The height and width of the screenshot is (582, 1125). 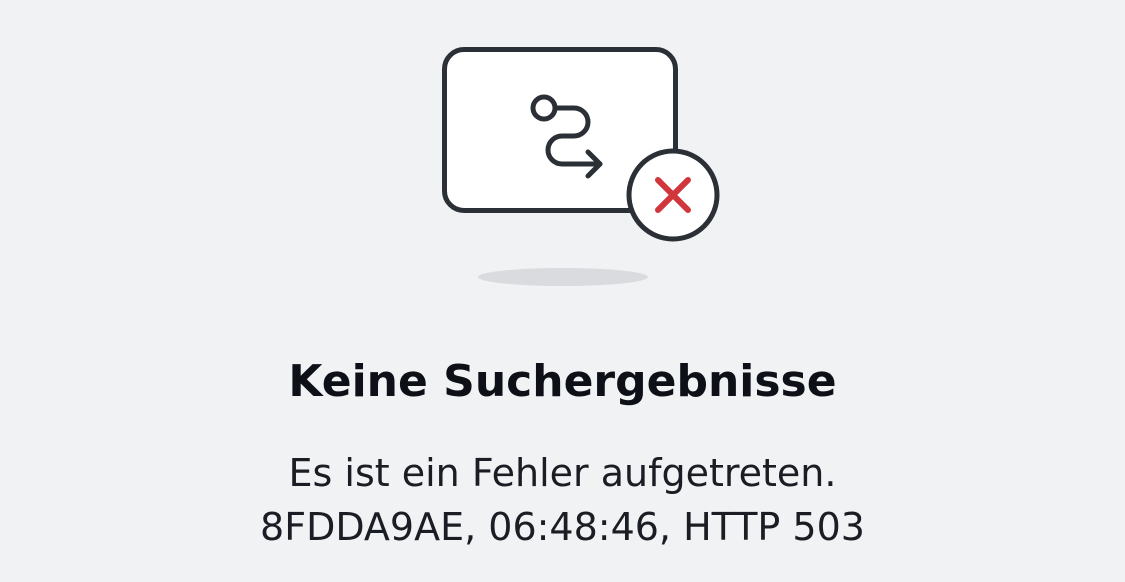 What do you see at coordinates (562, 381) in the screenshot?
I see `page-title: Keine Suchergebnisse` at bounding box center [562, 381].